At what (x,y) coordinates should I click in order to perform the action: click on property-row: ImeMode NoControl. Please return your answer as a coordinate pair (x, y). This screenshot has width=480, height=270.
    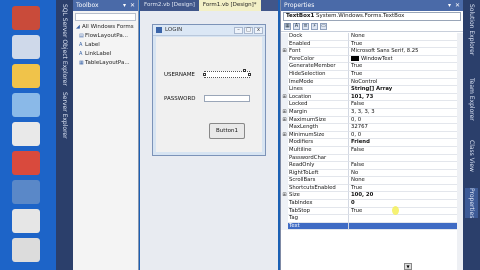
    Looking at the image, I should click on (372, 82).